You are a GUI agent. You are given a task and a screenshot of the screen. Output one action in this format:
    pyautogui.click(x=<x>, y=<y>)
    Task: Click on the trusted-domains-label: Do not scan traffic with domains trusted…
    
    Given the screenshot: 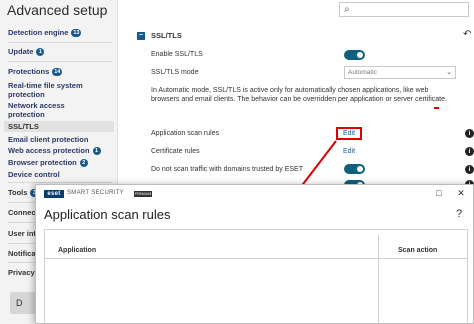 What is the action you would take?
    pyautogui.click(x=227, y=169)
    